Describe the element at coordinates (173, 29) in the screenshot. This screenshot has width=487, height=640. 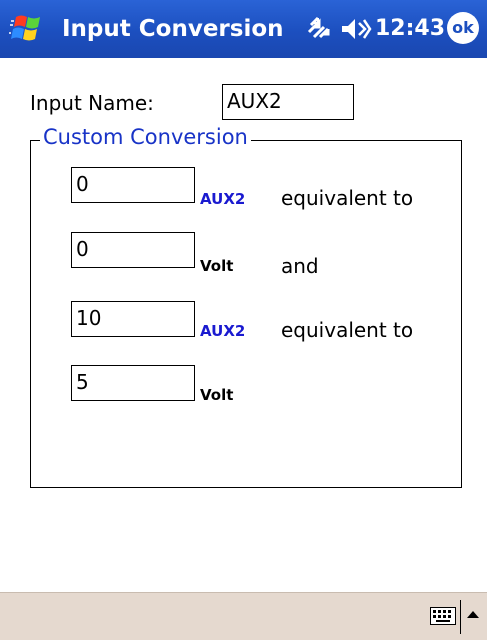
I see `app-title: Input Conversion` at that location.